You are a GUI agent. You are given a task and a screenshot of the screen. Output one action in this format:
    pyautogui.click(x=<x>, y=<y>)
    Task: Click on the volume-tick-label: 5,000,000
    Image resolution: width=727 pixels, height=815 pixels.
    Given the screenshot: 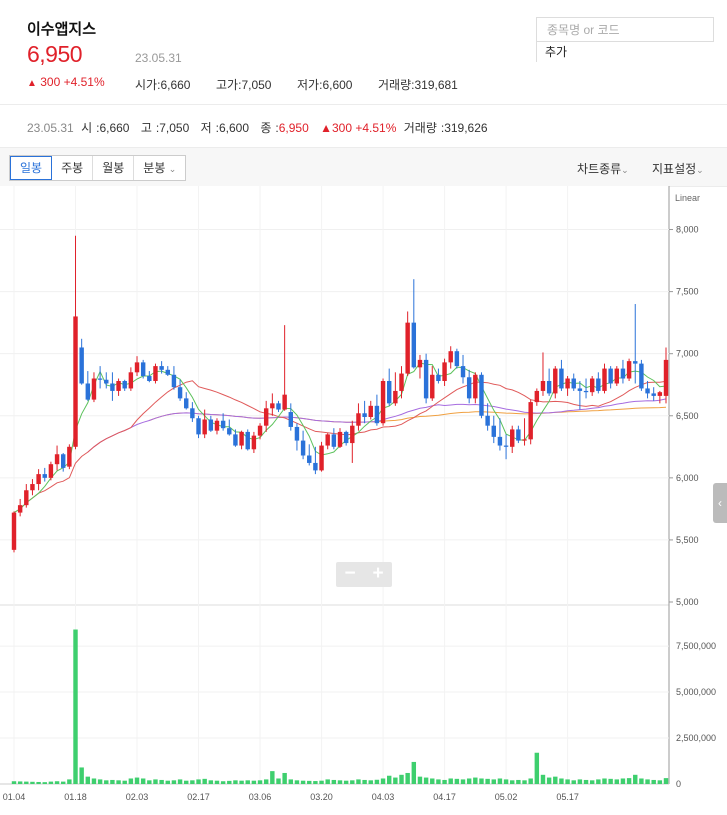 What is the action you would take?
    pyautogui.click(x=696, y=692)
    